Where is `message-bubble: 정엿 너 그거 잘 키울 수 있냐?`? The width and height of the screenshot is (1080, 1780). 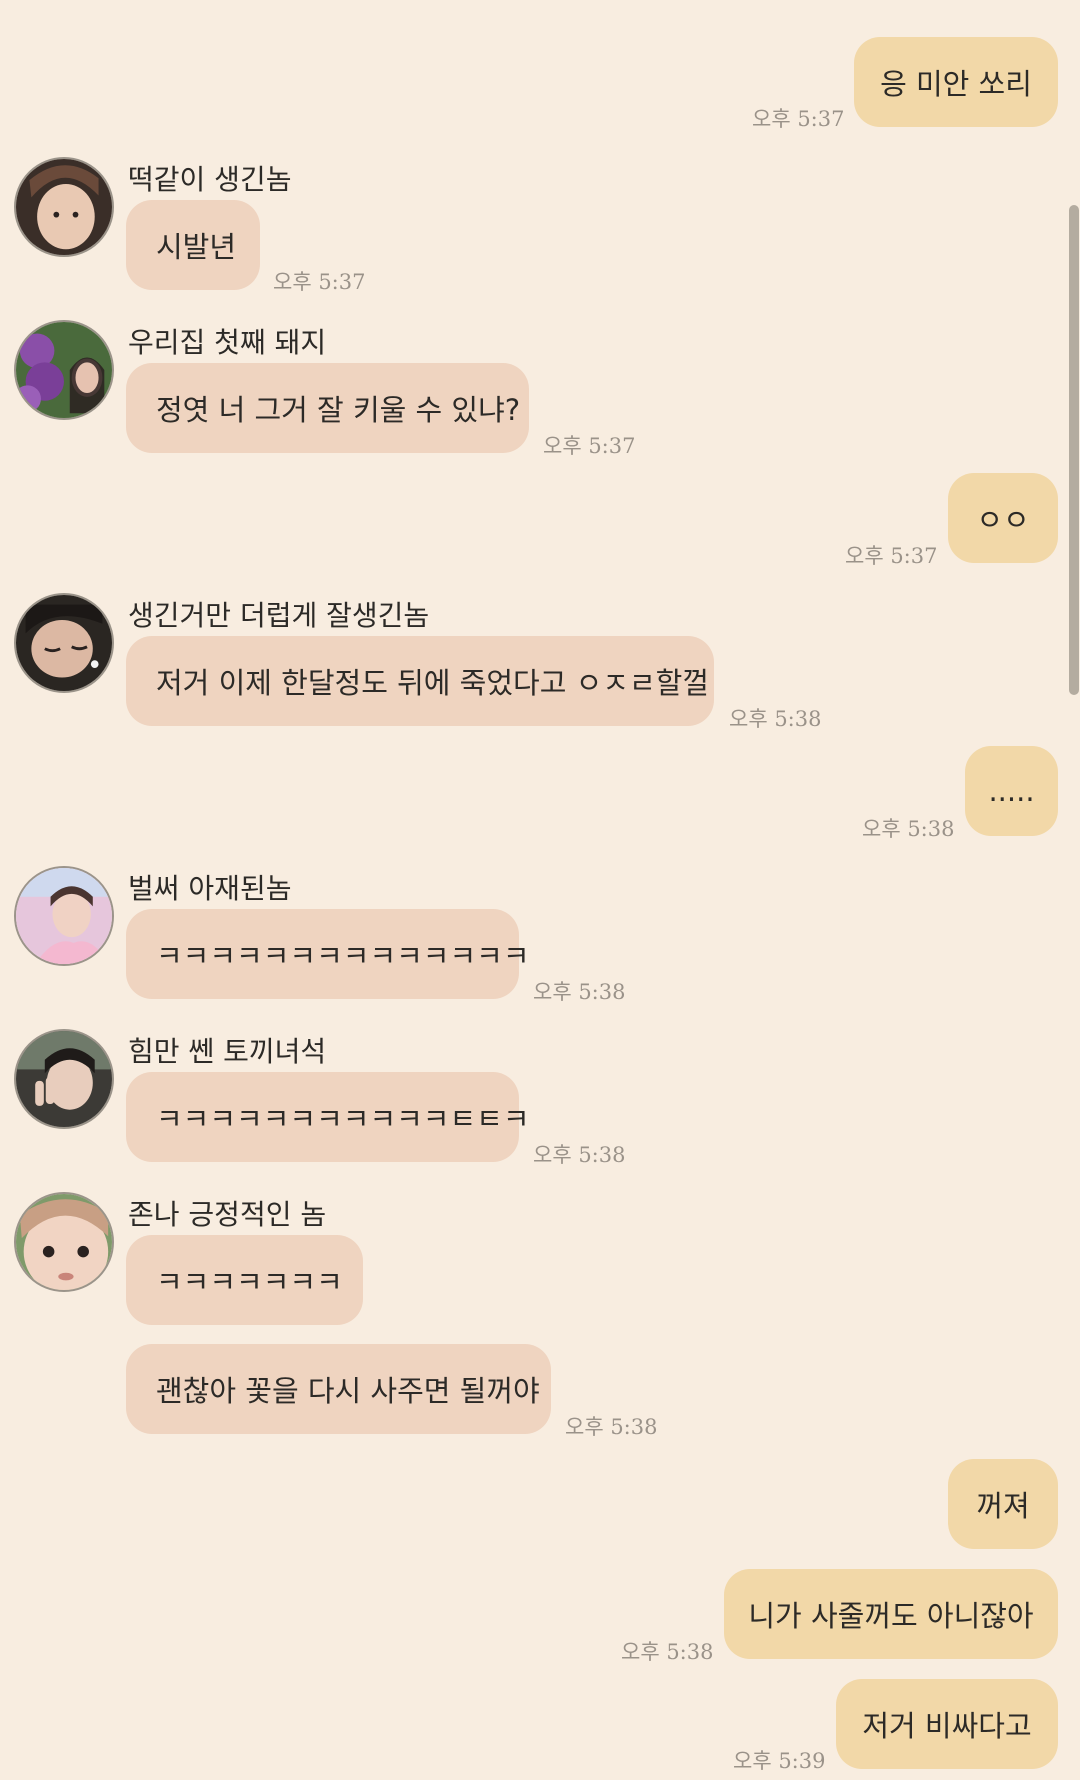 message-bubble: 정엿 너 그거 잘 키울 수 있냐? is located at coordinates (327, 408).